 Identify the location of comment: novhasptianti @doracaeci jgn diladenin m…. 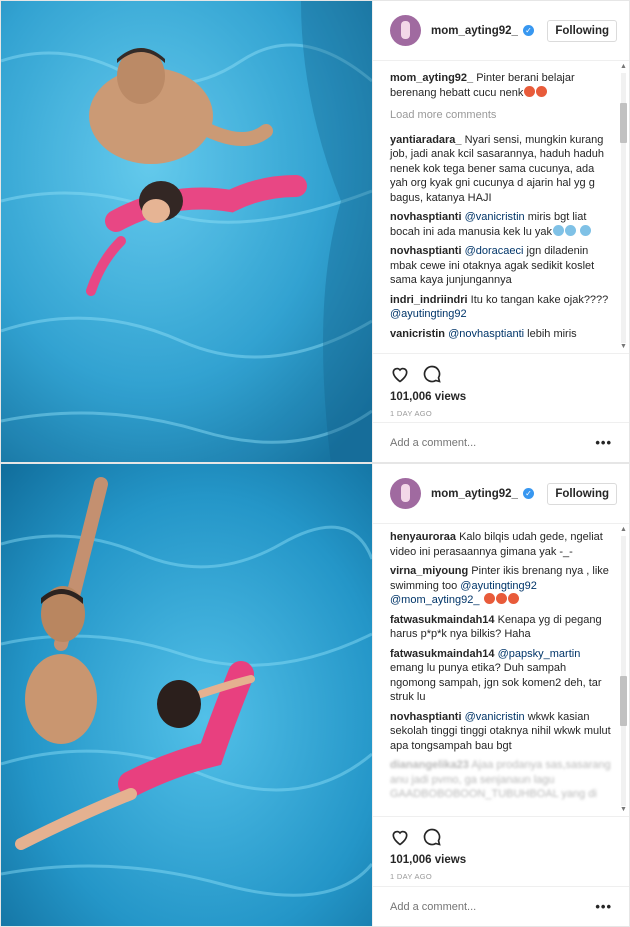
(501, 266).